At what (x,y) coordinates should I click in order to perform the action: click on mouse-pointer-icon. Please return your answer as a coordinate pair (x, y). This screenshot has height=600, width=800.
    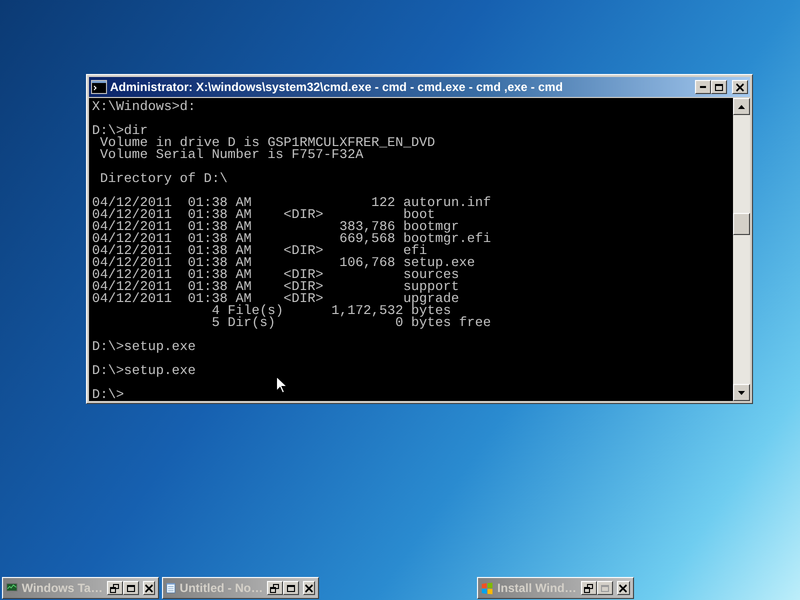
    Looking at the image, I should click on (282, 385).